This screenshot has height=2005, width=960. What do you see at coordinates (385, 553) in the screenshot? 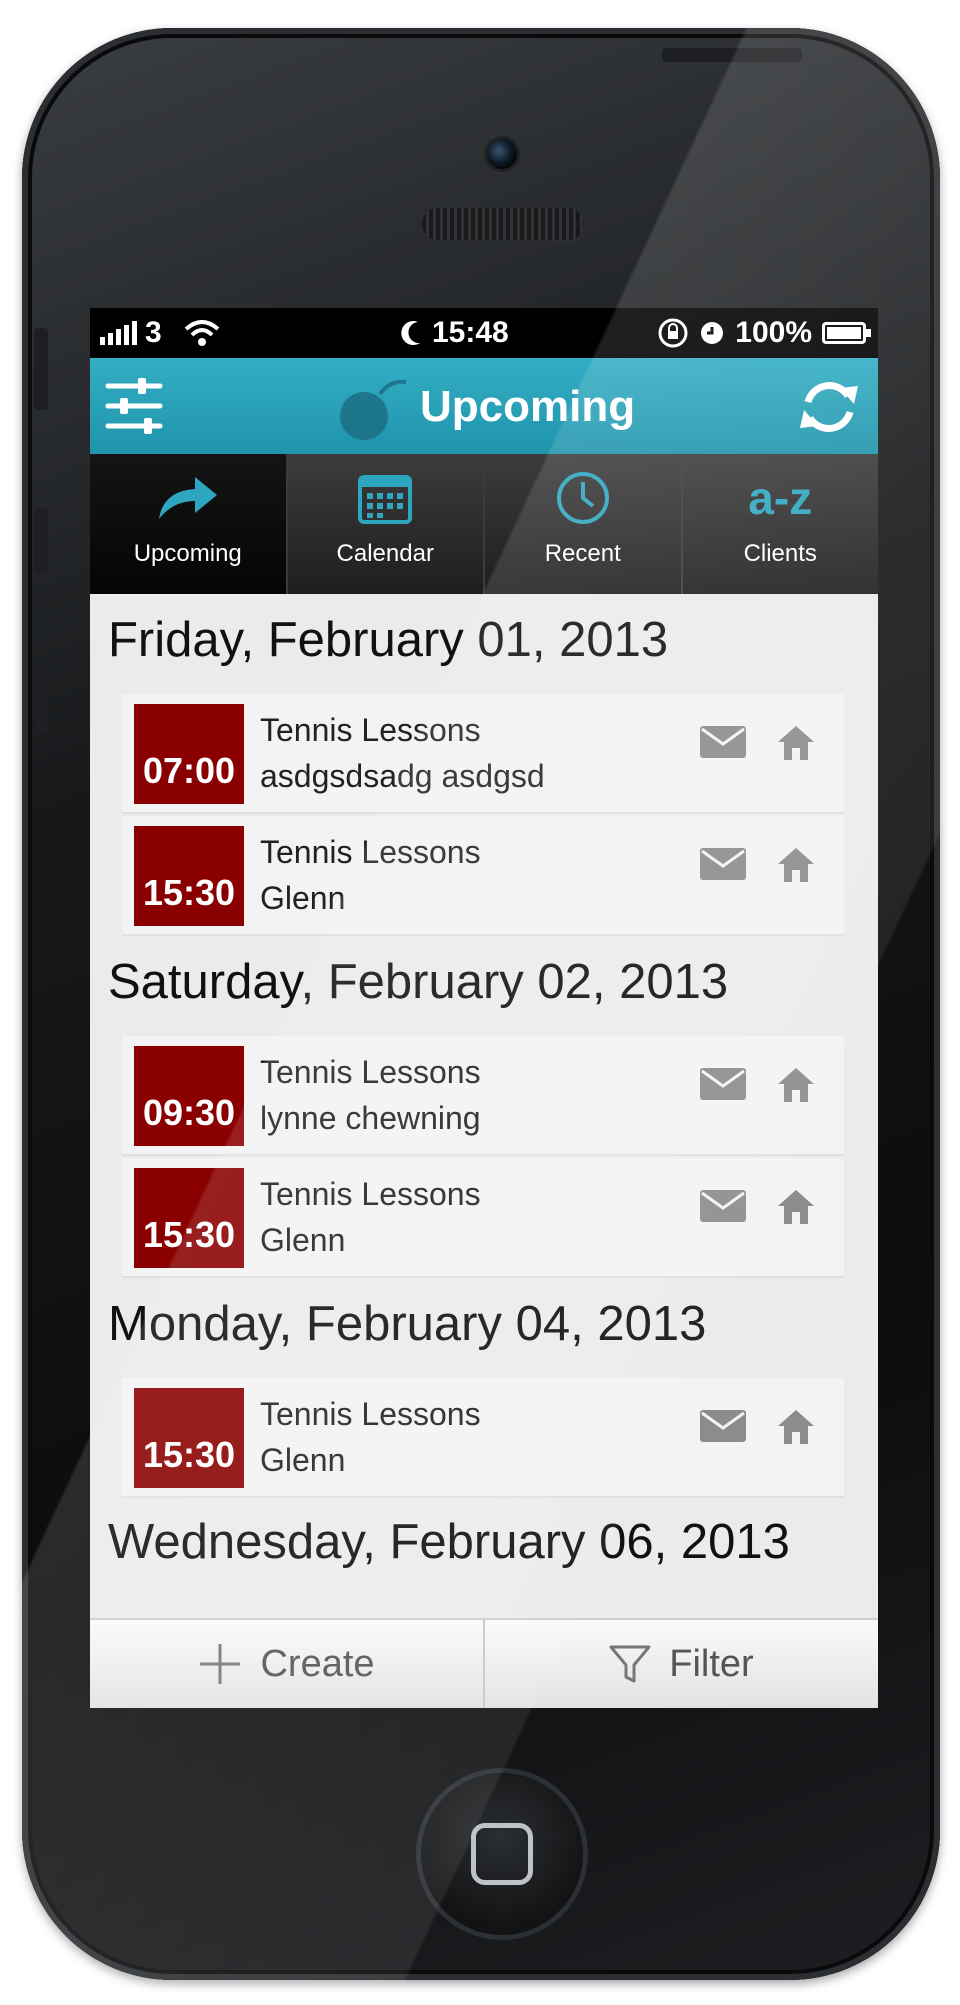
I see `tab-label-calendar: Calendar` at bounding box center [385, 553].